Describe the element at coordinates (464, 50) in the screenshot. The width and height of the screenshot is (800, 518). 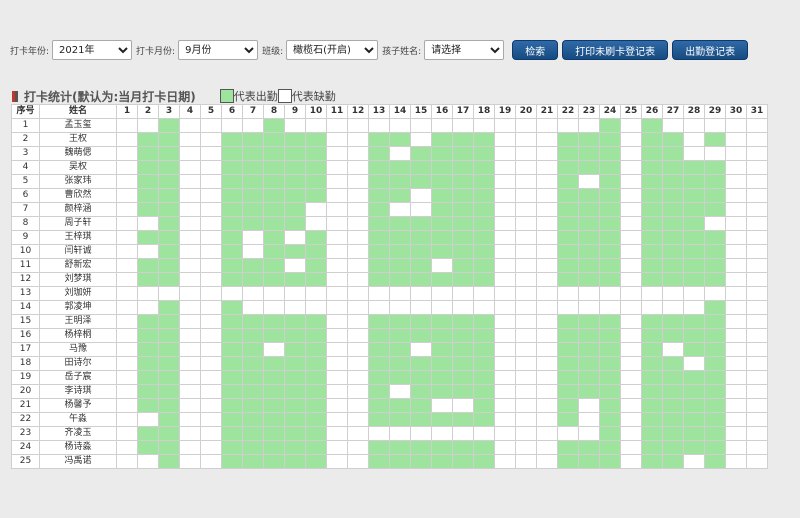
I see `child-select: 请选择` at that location.